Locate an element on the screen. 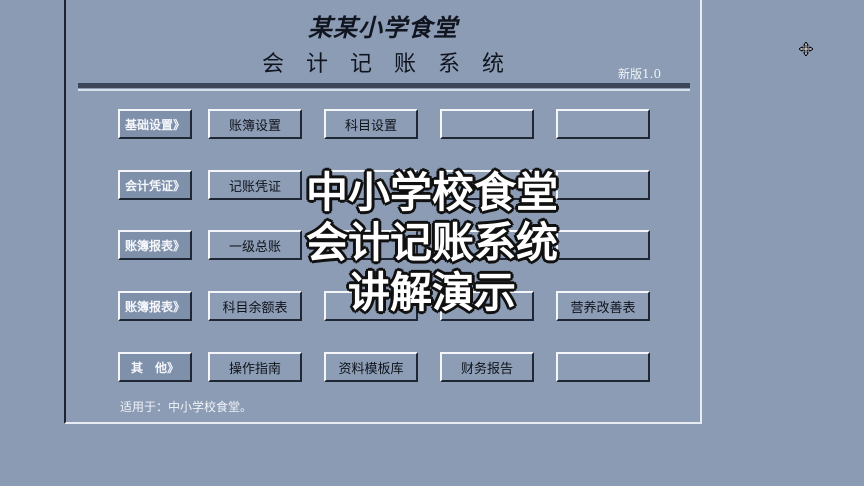  footer-note: 适用于：中小学校食堂。 is located at coordinates (186, 407).